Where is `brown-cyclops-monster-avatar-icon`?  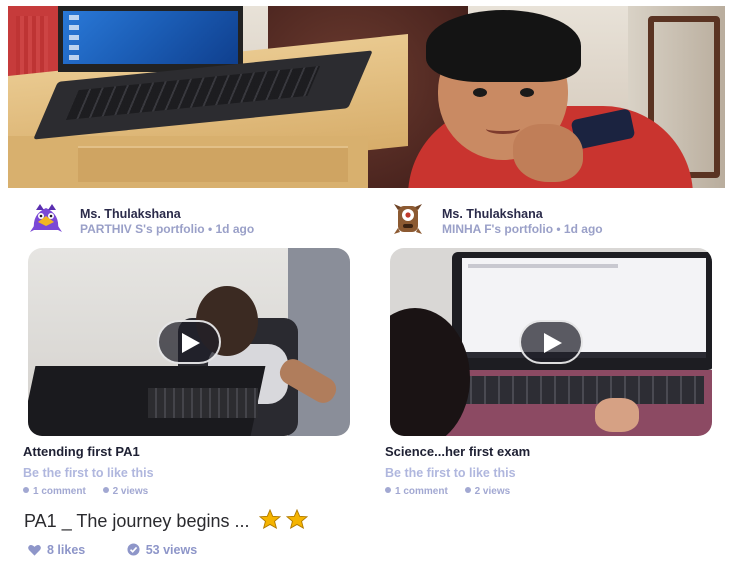 brown-cyclops-monster-avatar-icon is located at coordinates (408, 218).